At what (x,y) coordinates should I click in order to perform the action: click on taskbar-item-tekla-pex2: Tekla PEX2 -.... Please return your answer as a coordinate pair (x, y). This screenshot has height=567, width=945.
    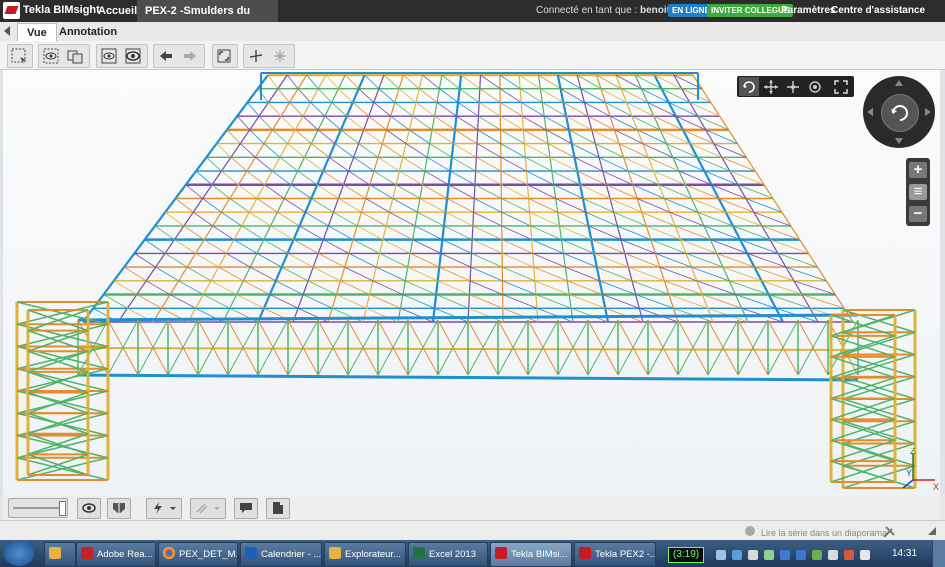
    Looking at the image, I should click on (615, 554).